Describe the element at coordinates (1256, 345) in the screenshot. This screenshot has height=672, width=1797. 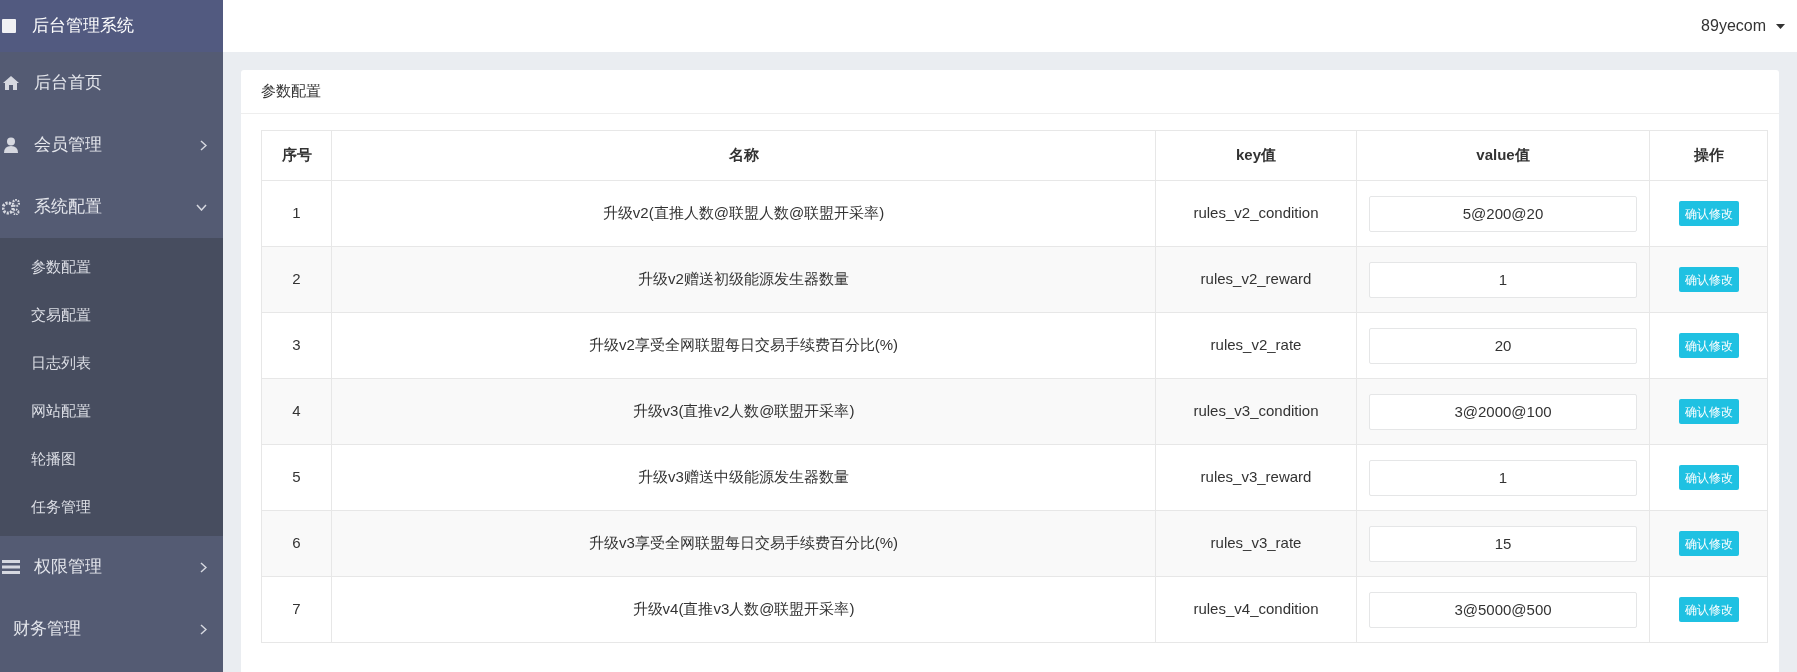
I see `table-cell: rules_v2_rate` at that location.